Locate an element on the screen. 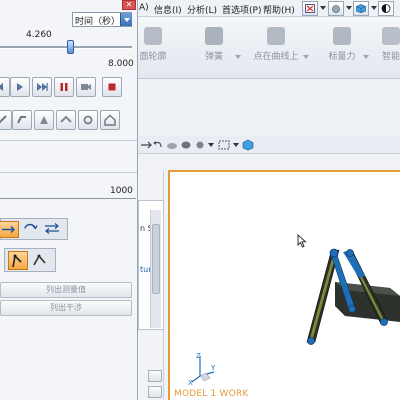  play-icon is located at coordinates (20, 87).